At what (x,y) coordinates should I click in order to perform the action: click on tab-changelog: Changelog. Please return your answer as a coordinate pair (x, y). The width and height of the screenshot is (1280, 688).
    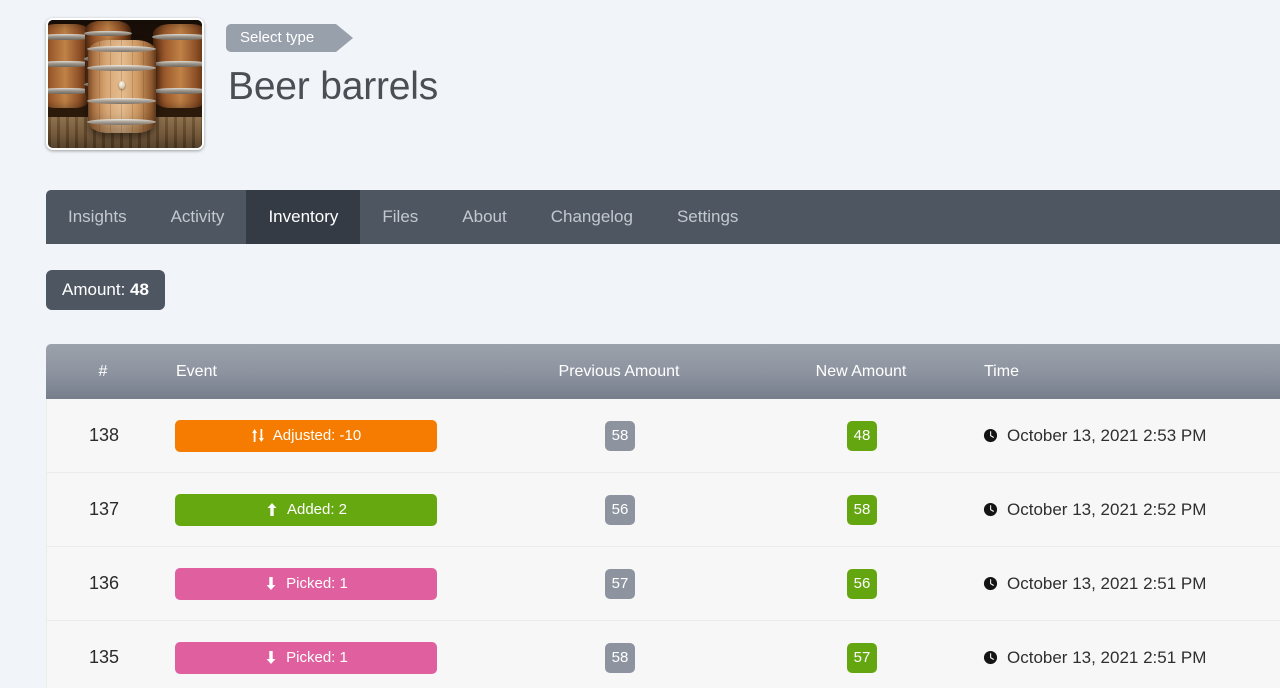
    Looking at the image, I should click on (592, 217).